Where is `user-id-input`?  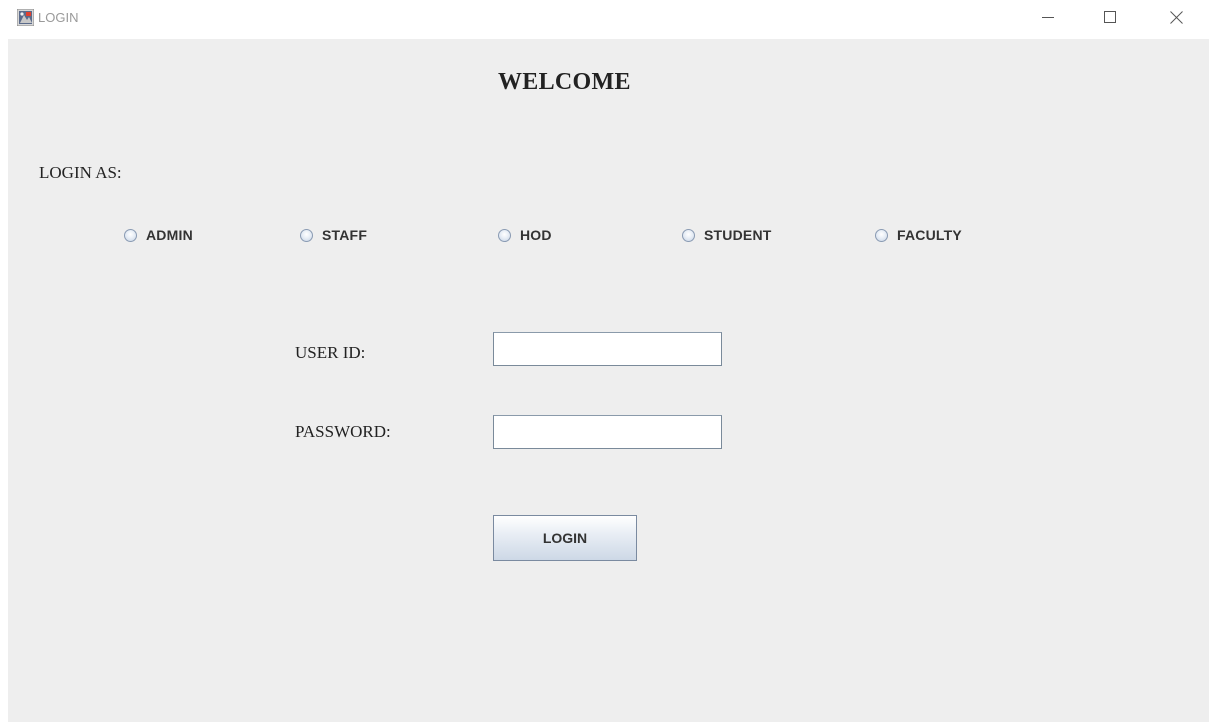
user-id-input is located at coordinates (607, 349).